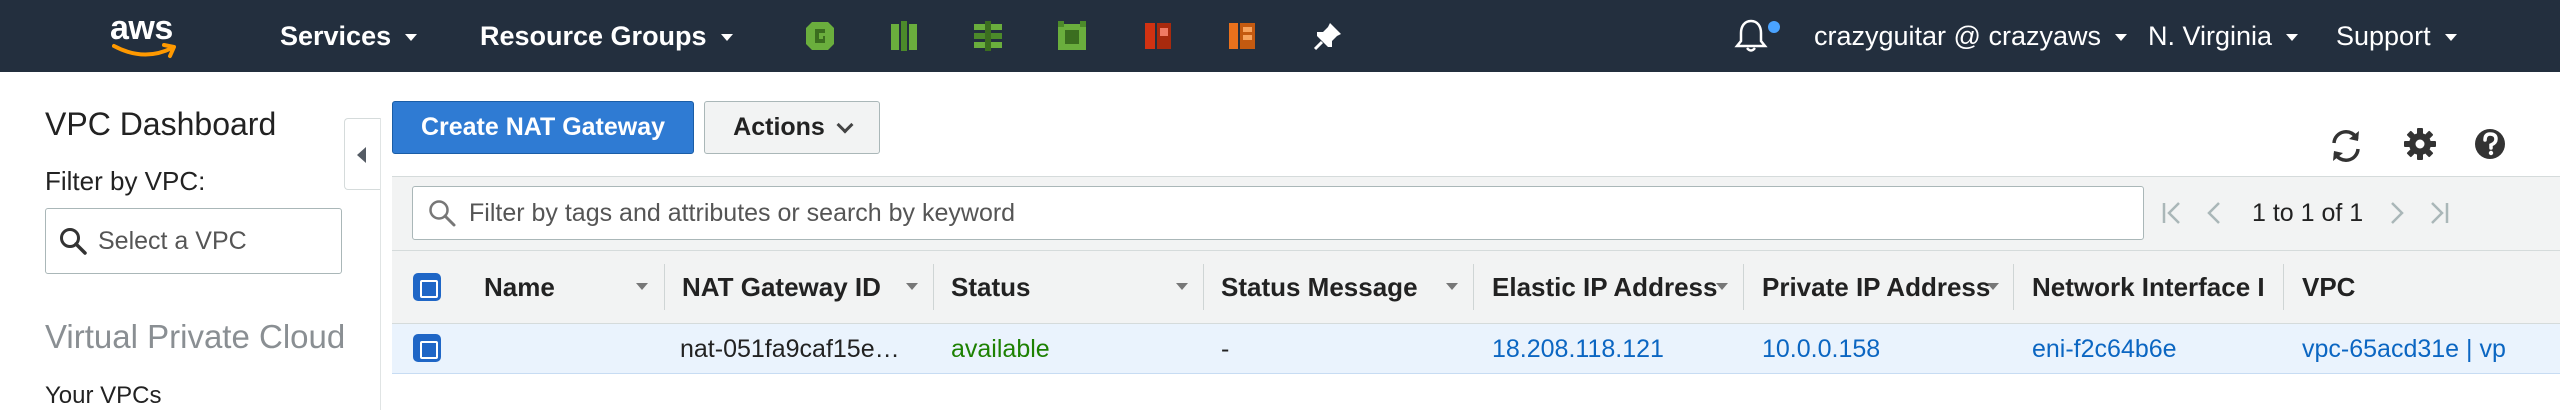 This screenshot has height=410, width=2560. What do you see at coordinates (1774, 27) in the screenshot?
I see `notification-badge` at bounding box center [1774, 27].